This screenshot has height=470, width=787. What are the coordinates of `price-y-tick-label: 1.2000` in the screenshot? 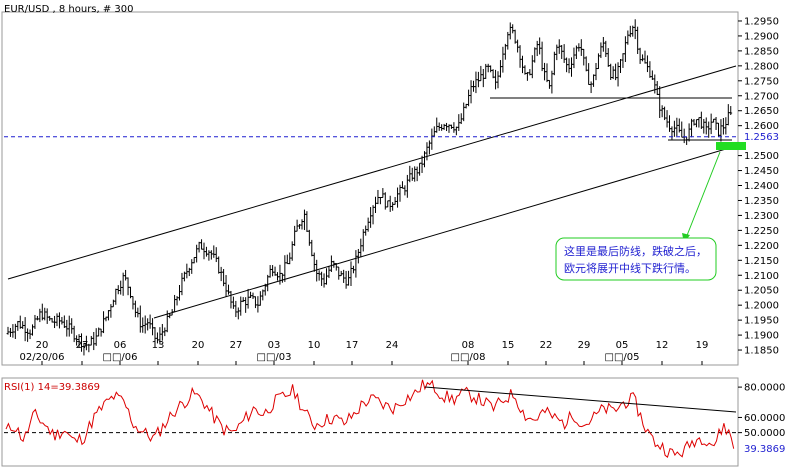 It's located at (761, 306).